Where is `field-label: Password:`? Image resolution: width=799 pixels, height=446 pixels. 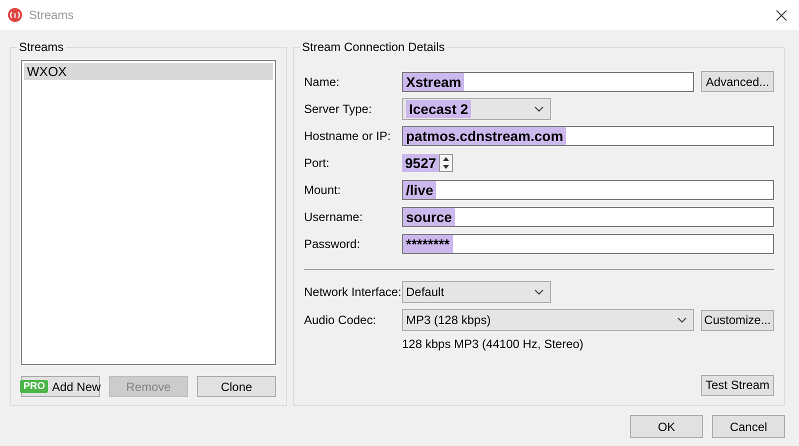 field-label: Password: is located at coordinates (333, 243).